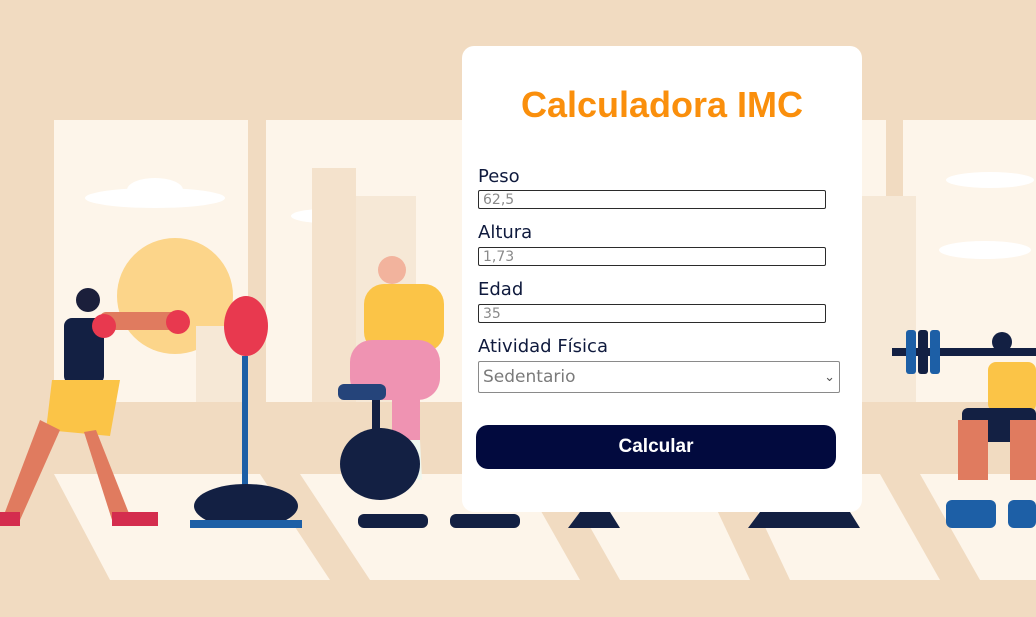 The height and width of the screenshot is (617, 1036). What do you see at coordinates (659, 377) in the screenshot?
I see `actividad-select: Sedentario ⌄` at bounding box center [659, 377].